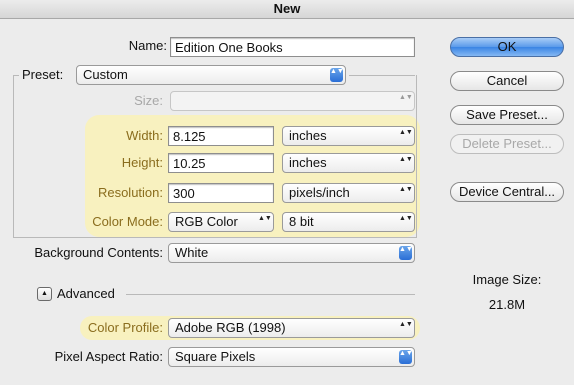 This screenshot has height=385, width=574. What do you see at coordinates (507, 279) in the screenshot?
I see `image-size-label: Image Size:` at bounding box center [507, 279].